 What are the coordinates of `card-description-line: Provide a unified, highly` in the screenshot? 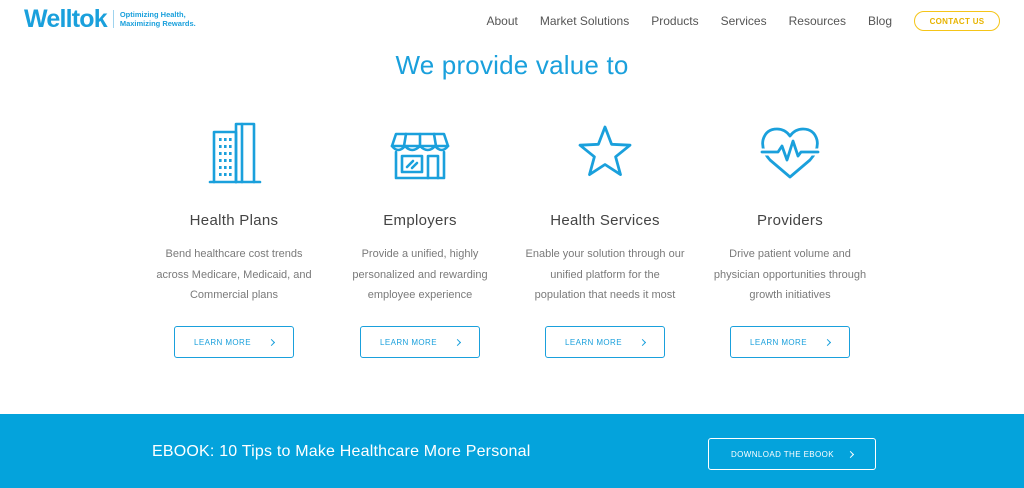 It's located at (420, 254).